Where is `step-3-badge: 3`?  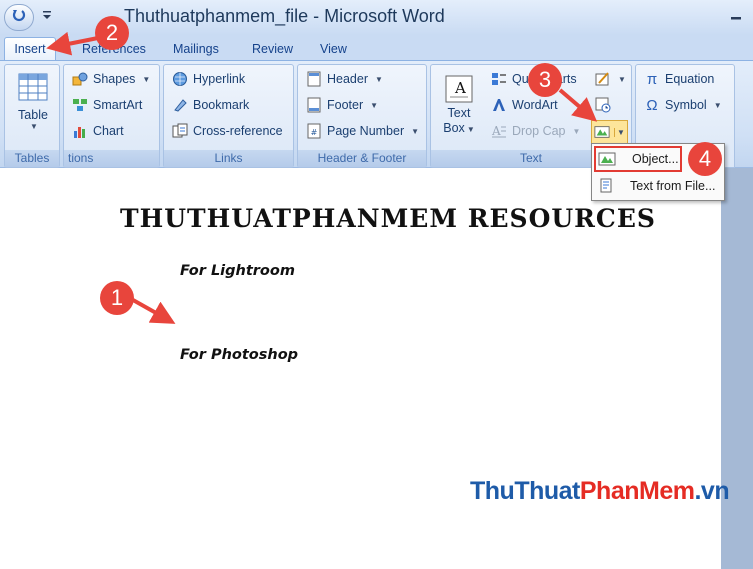
step-3-badge: 3 is located at coordinates (545, 80).